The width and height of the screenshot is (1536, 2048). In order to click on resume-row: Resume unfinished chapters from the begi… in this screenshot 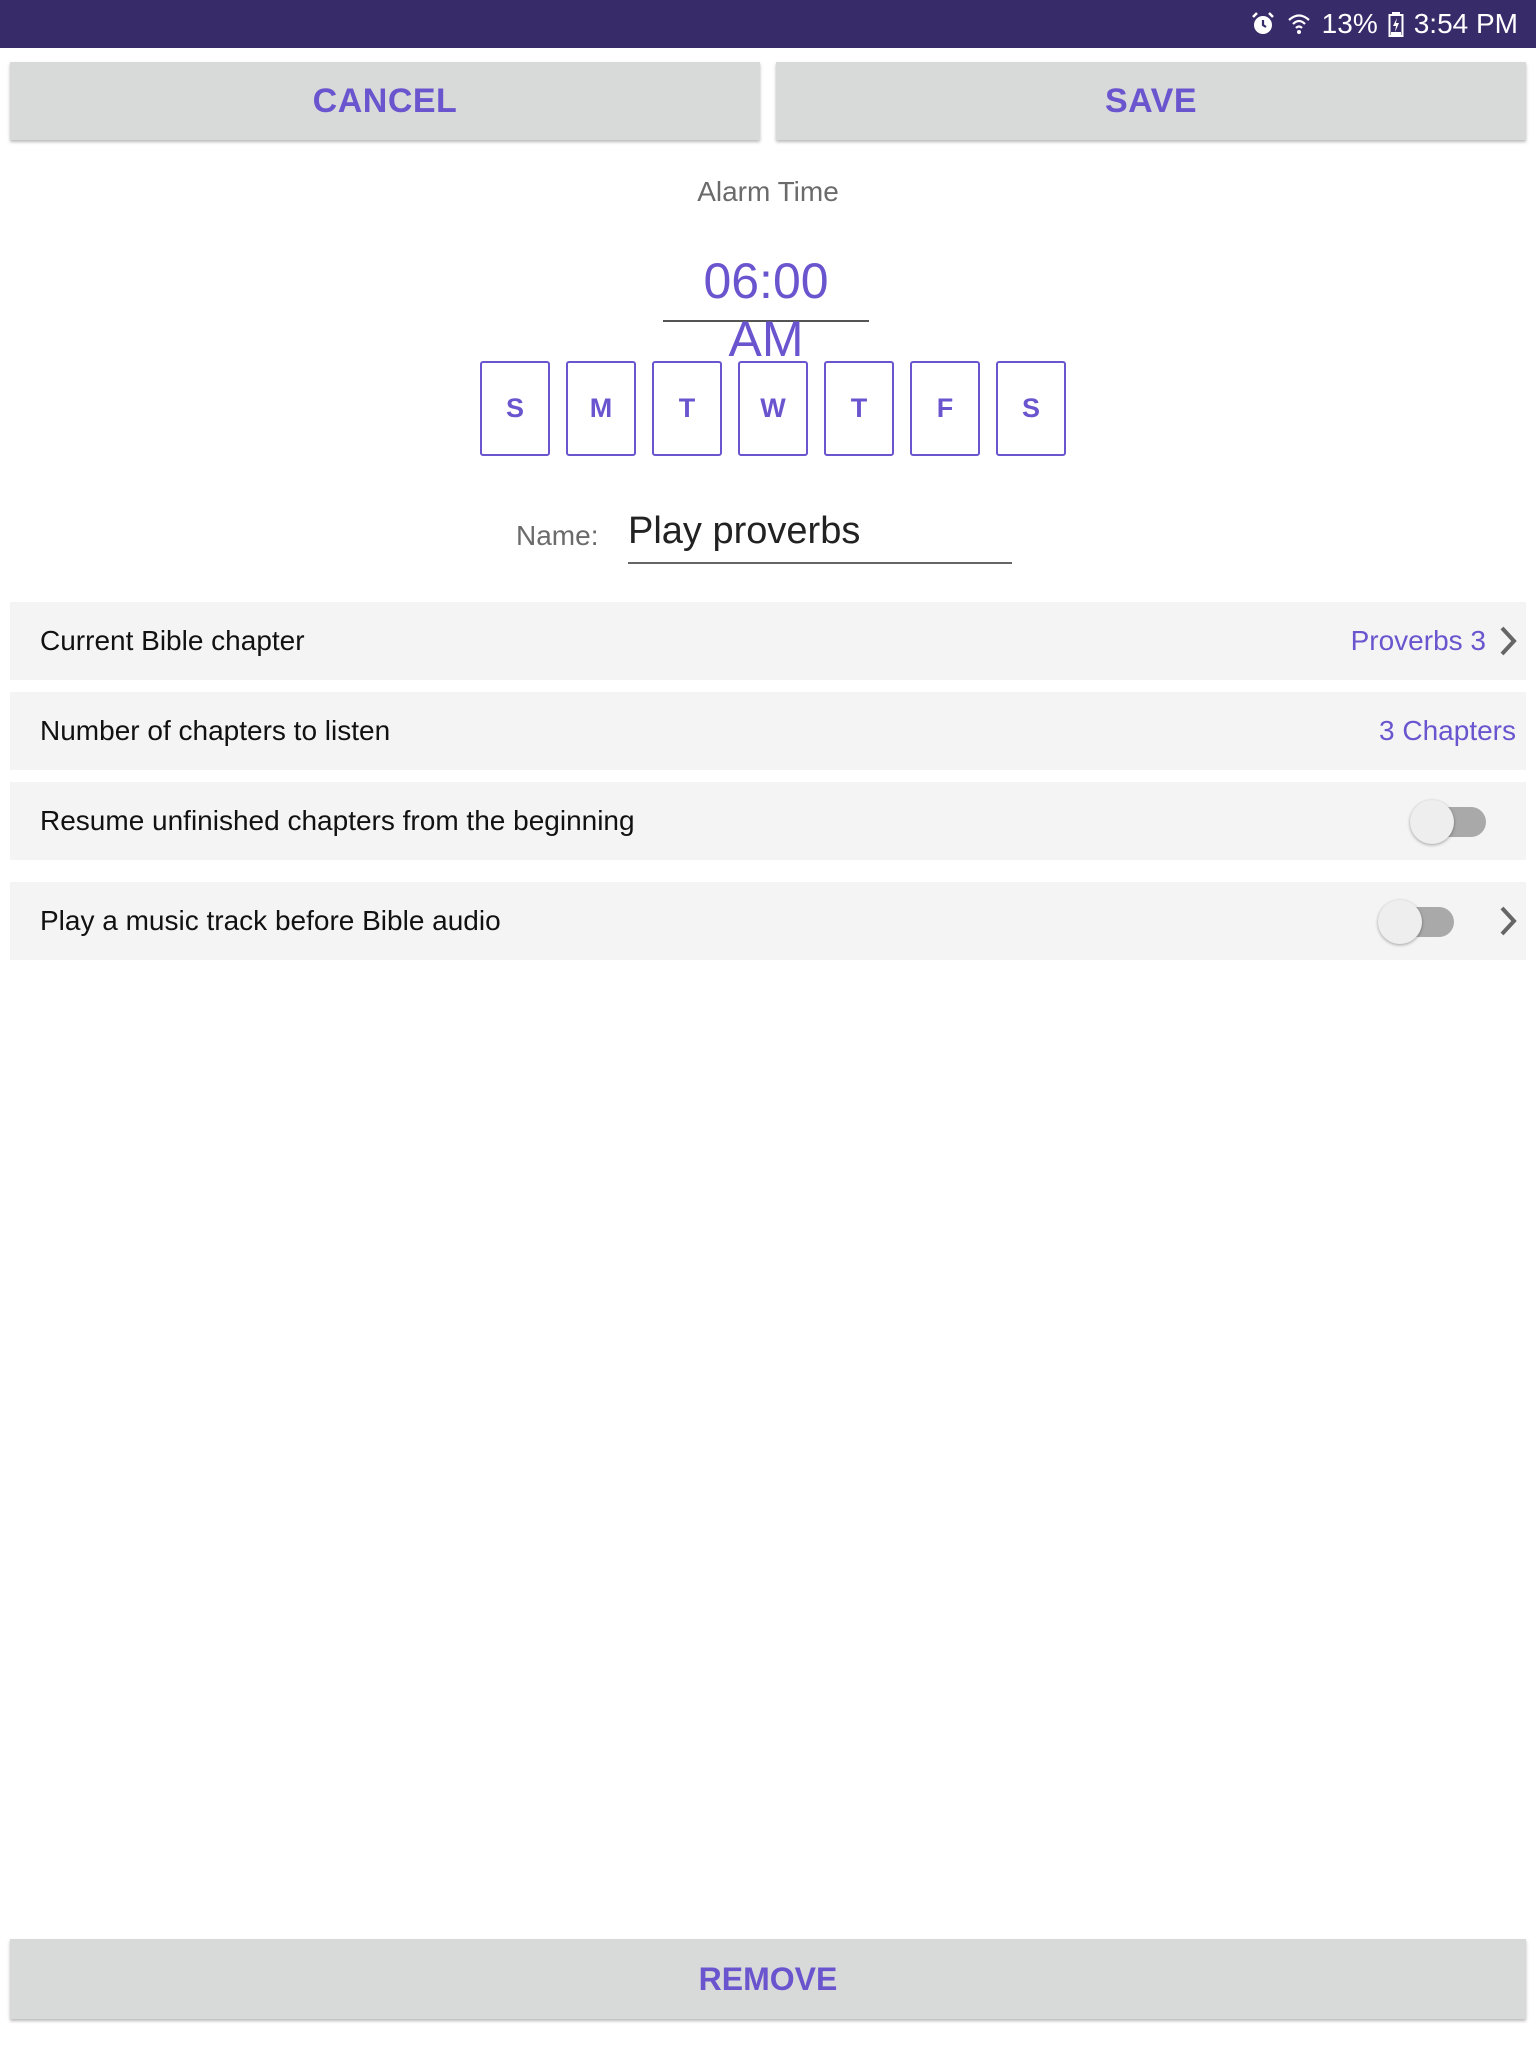, I will do `click(768, 821)`.